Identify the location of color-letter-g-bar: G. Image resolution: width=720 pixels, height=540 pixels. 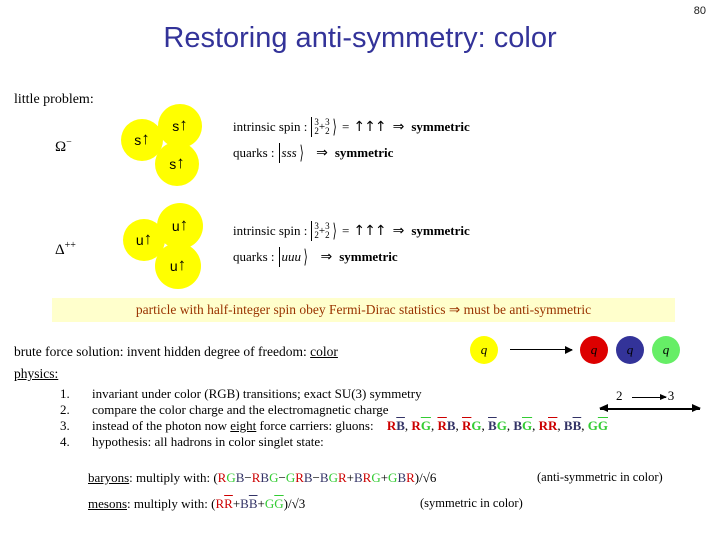
(425, 425).